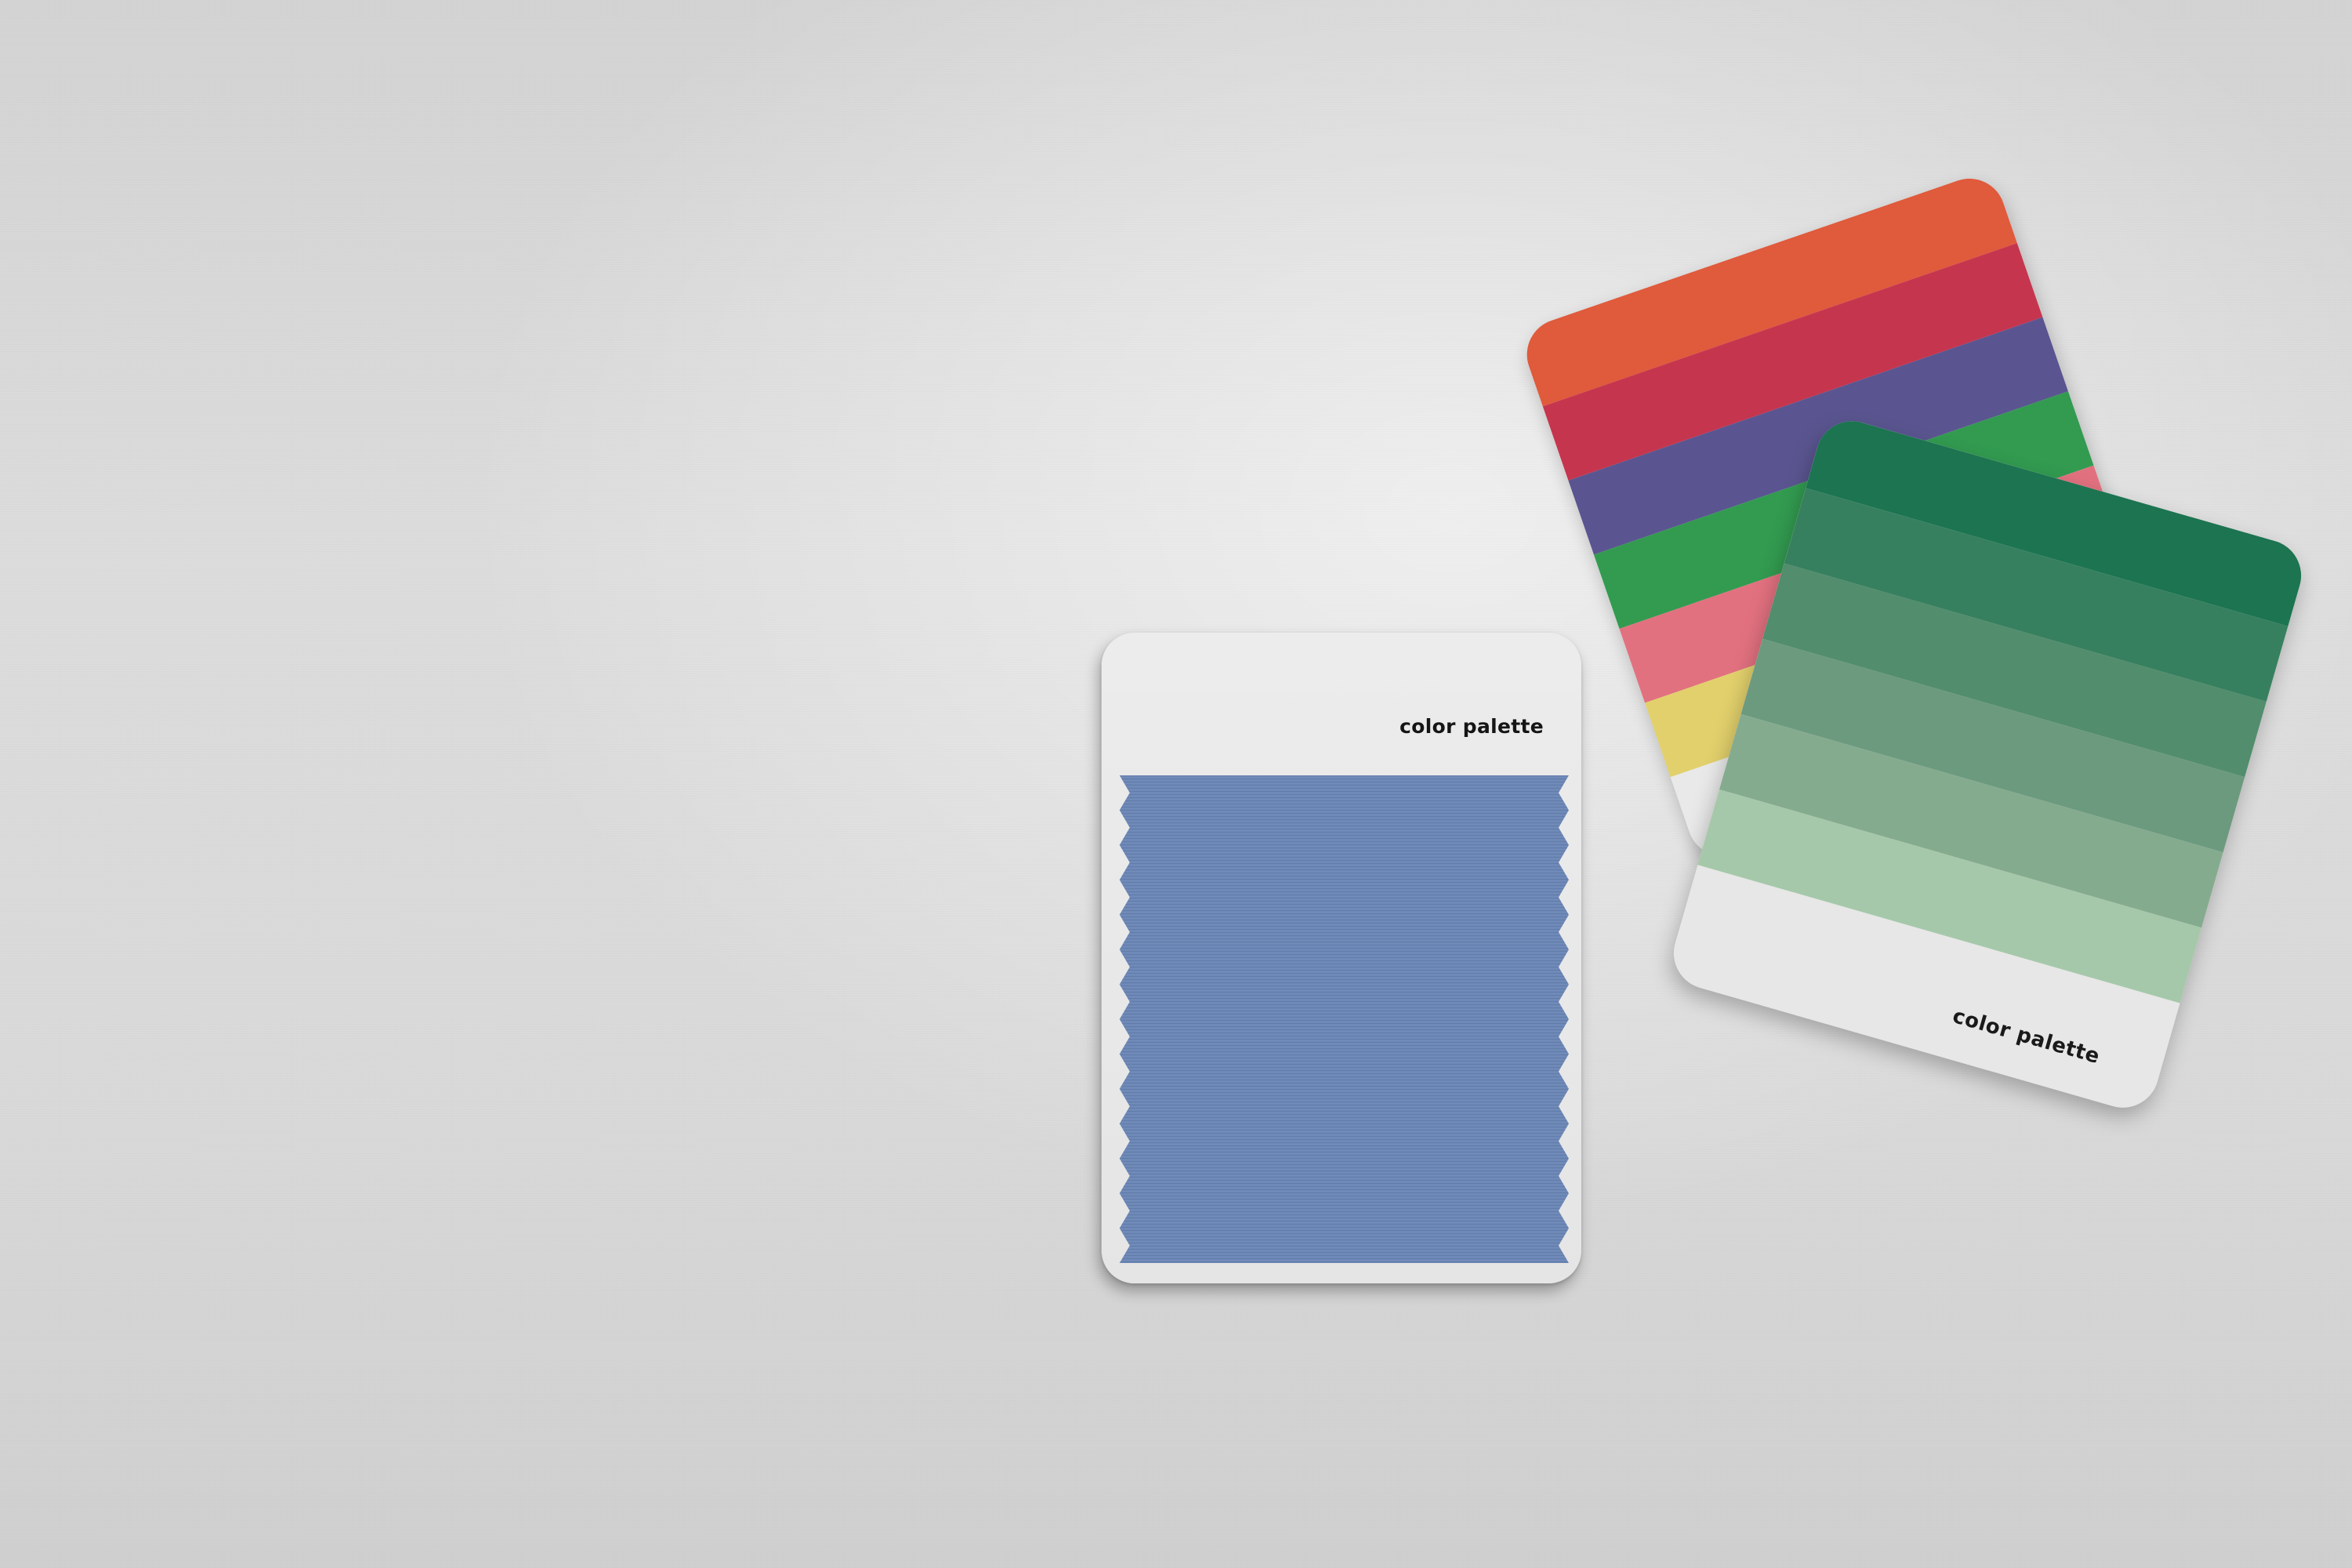  I want to click on blue-swatch-card: color palette, so click(1341, 958).